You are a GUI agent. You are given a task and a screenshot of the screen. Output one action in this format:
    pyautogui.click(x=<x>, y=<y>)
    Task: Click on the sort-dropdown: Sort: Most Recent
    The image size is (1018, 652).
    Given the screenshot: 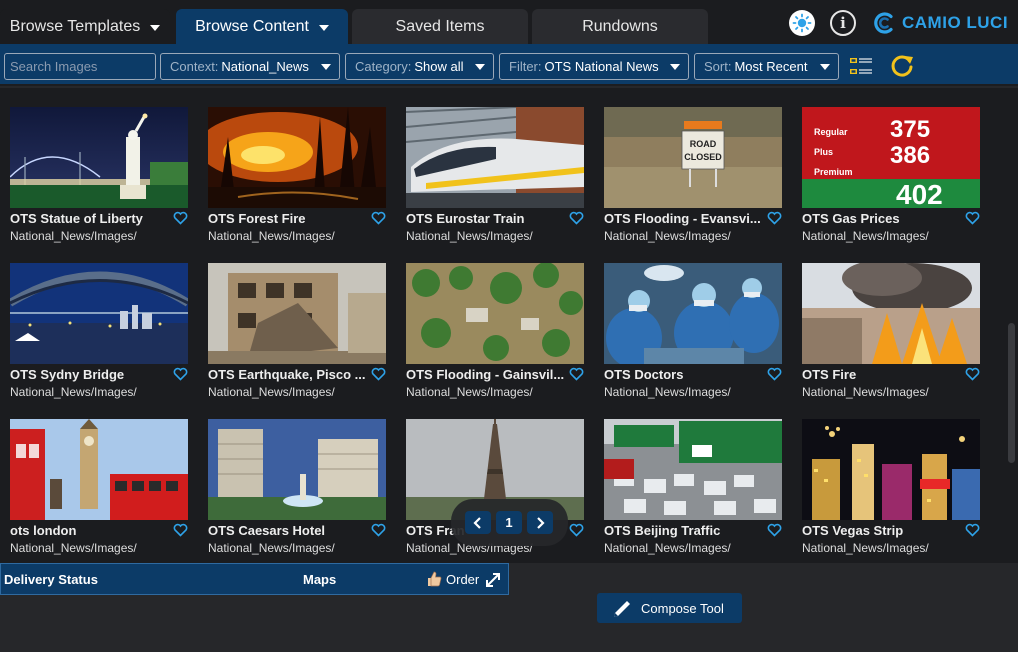 What is the action you would take?
    pyautogui.click(x=766, y=66)
    